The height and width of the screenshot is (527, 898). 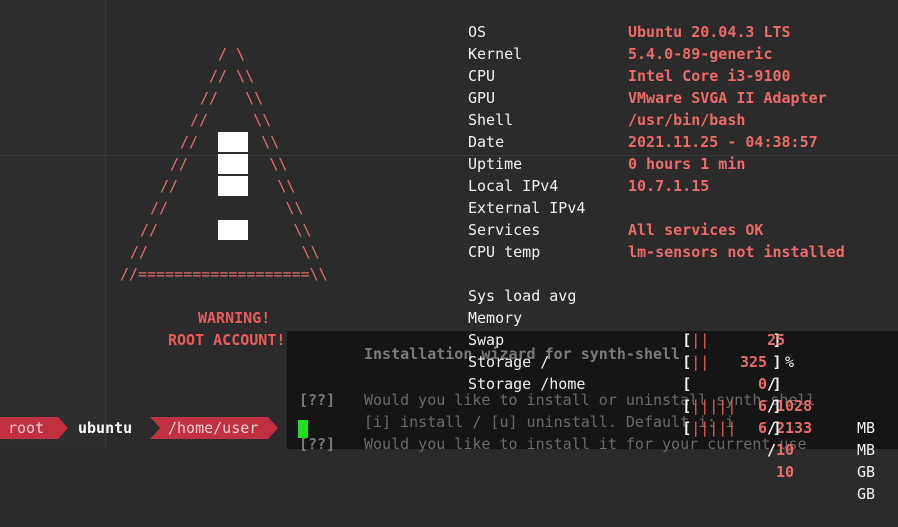 I want to click on sysinfo-key: Uptime, so click(x=495, y=164).